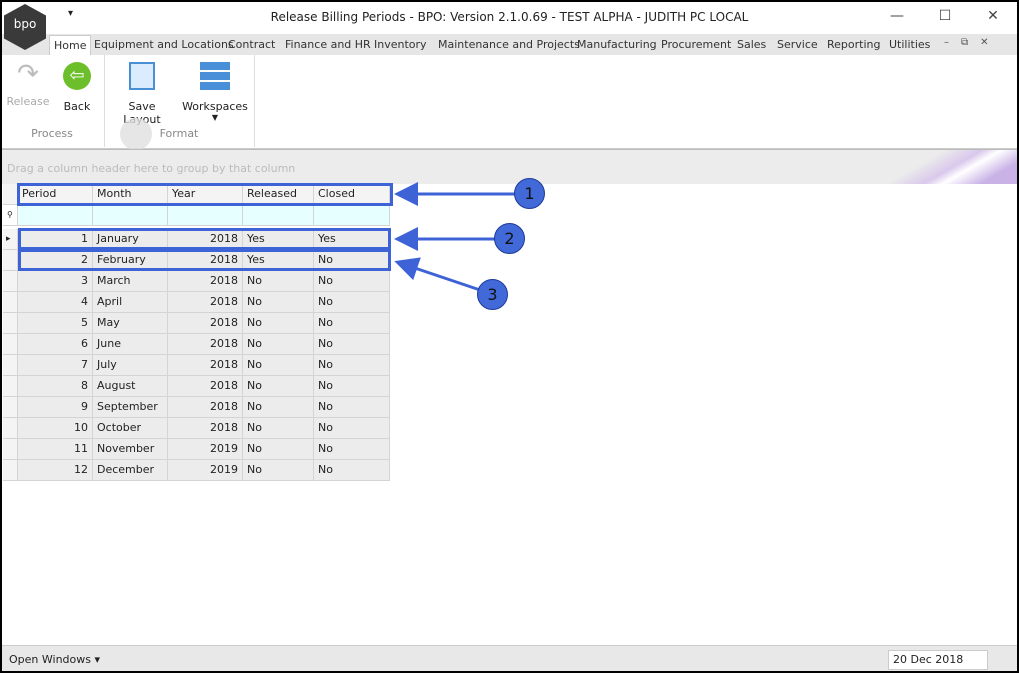  Describe the element at coordinates (509, 238) in the screenshot. I see `callout-2: 2` at that location.